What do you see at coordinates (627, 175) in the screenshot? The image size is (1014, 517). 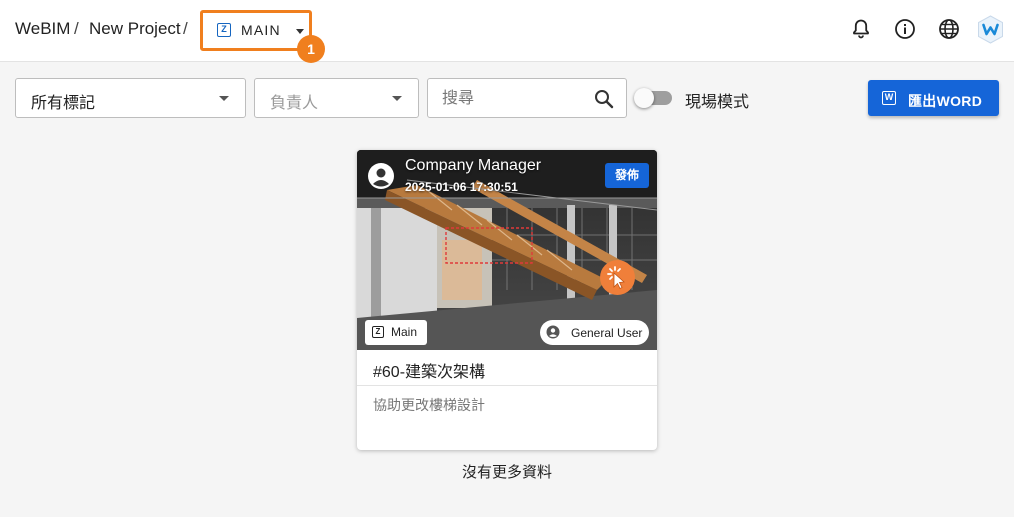 I see `status-badge: 發佈` at bounding box center [627, 175].